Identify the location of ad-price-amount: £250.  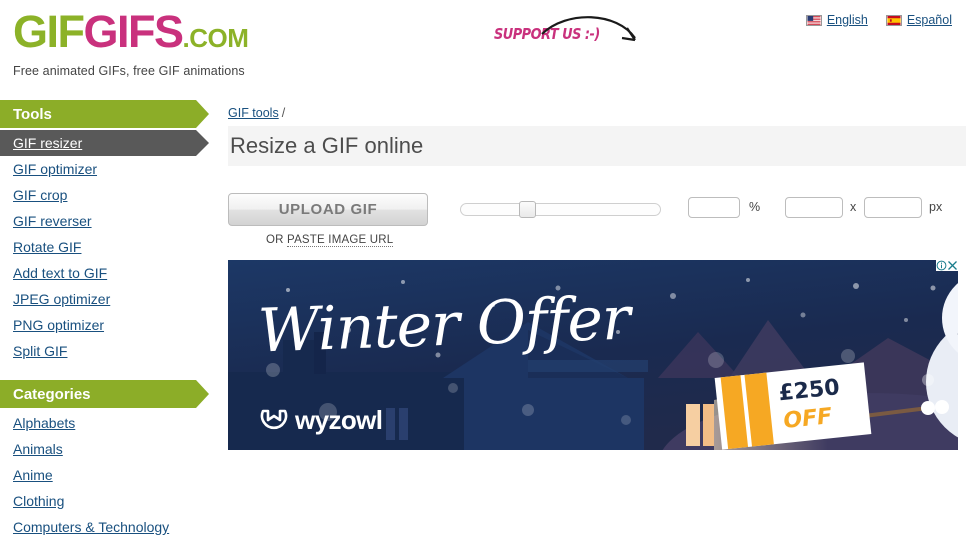
(809, 391).